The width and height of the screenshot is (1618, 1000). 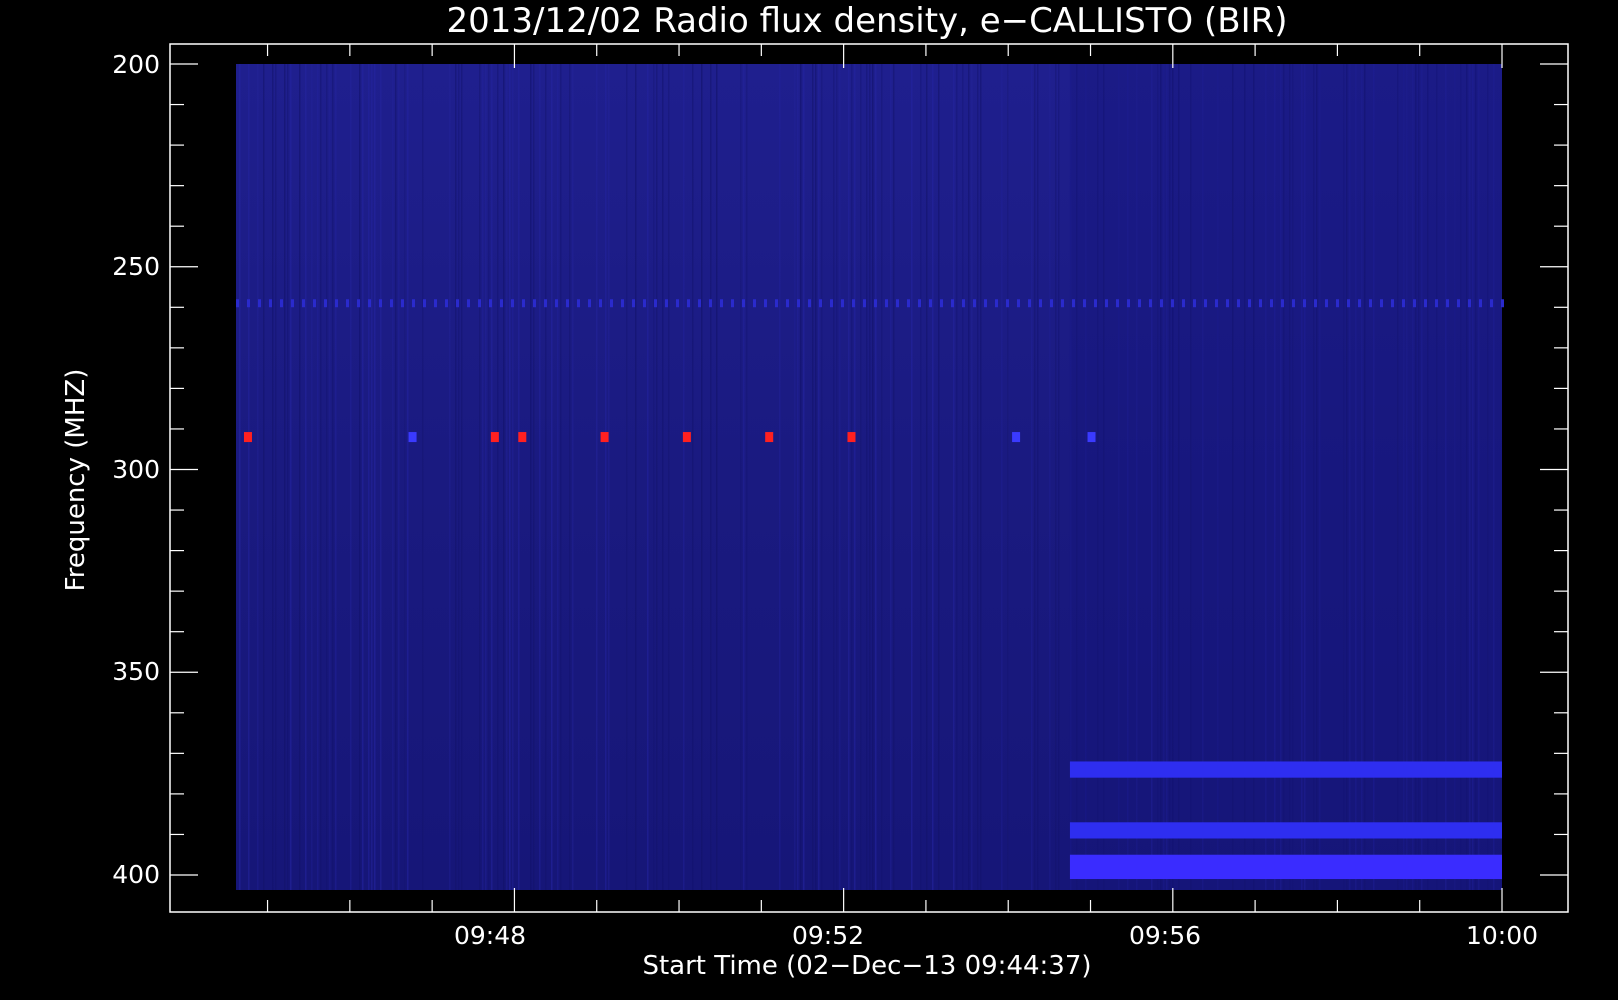 I want to click on y-tick-label: 200, so click(x=136, y=64).